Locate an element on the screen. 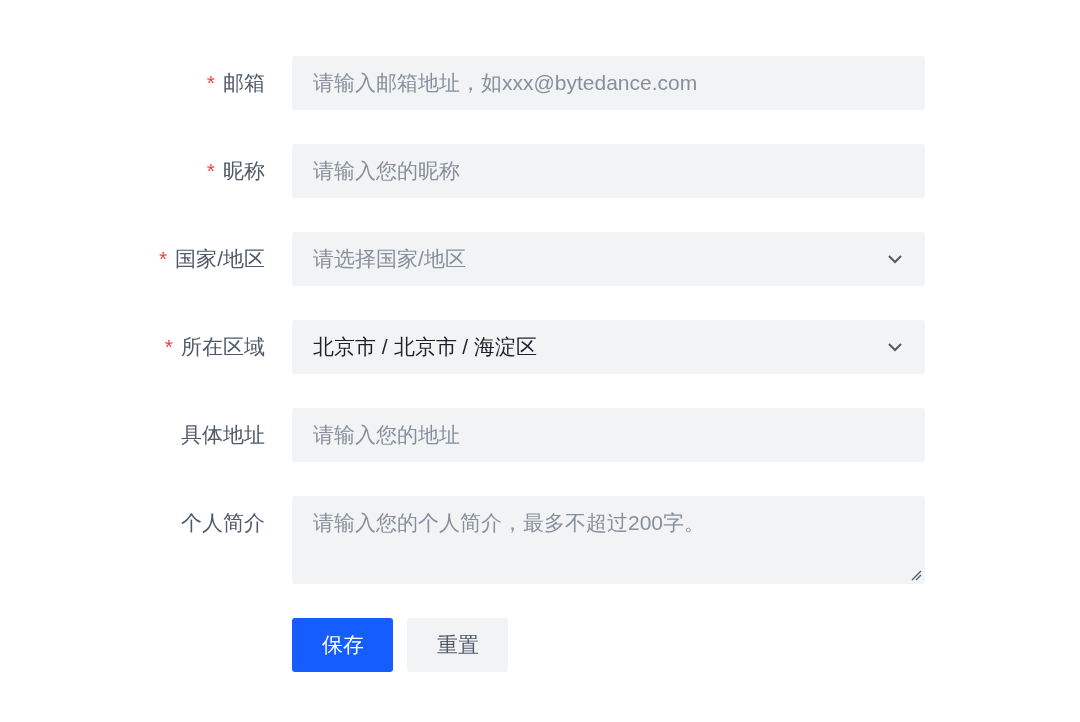 The height and width of the screenshot is (722, 1080). input-field: 请输入您的地址 is located at coordinates (608, 435).